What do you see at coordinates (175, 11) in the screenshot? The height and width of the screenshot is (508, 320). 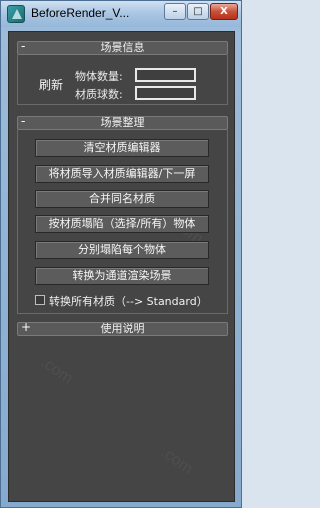 I see `minimize-button: –` at bounding box center [175, 11].